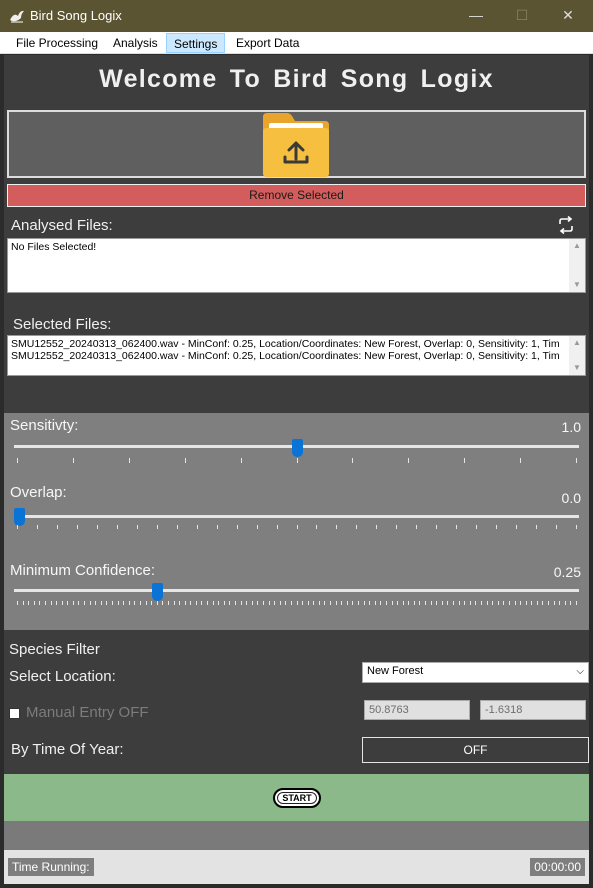 The width and height of the screenshot is (593, 888). I want to click on menu-analysis: Analysis, so click(135, 43).